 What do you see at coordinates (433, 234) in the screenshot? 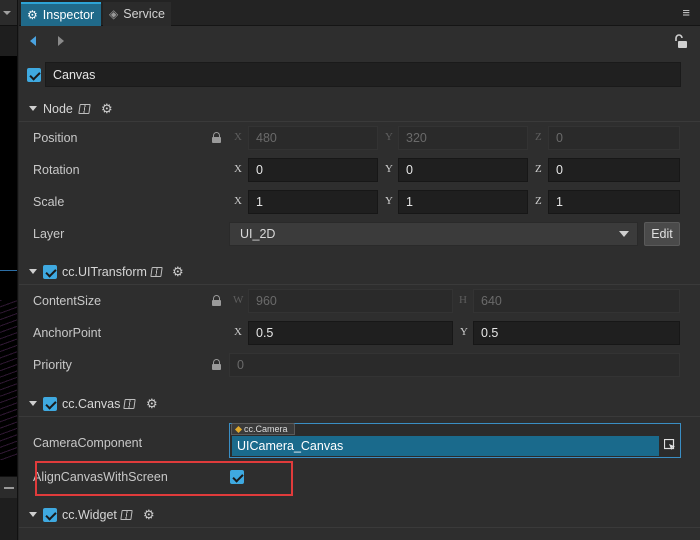
I see `layer-select: UI_2D` at bounding box center [433, 234].